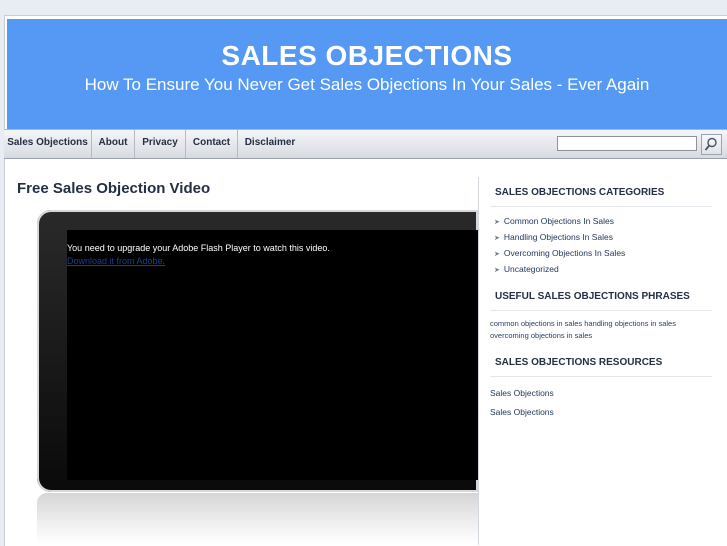 The height and width of the screenshot is (546, 727). I want to click on category-link: ➤ Overcoming Objections In Sales, so click(559, 253).